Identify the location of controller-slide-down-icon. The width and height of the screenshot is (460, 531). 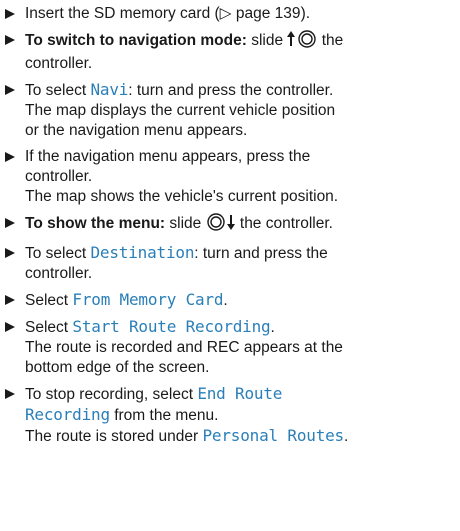
(221, 225).